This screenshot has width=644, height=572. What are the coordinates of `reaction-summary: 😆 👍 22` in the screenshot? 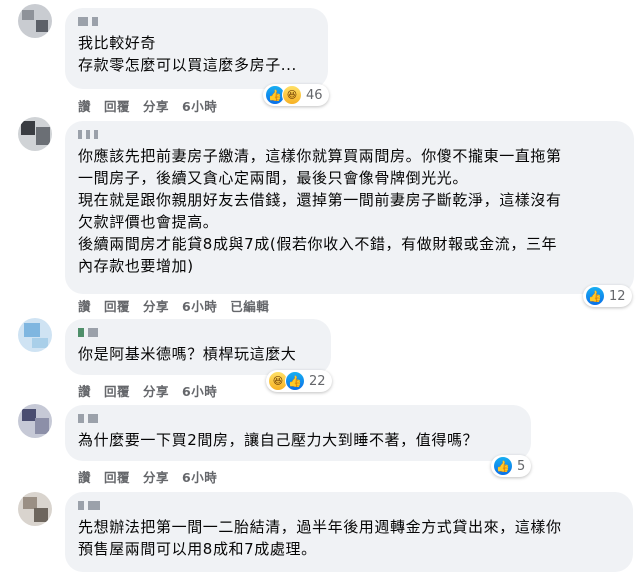 It's located at (299, 381).